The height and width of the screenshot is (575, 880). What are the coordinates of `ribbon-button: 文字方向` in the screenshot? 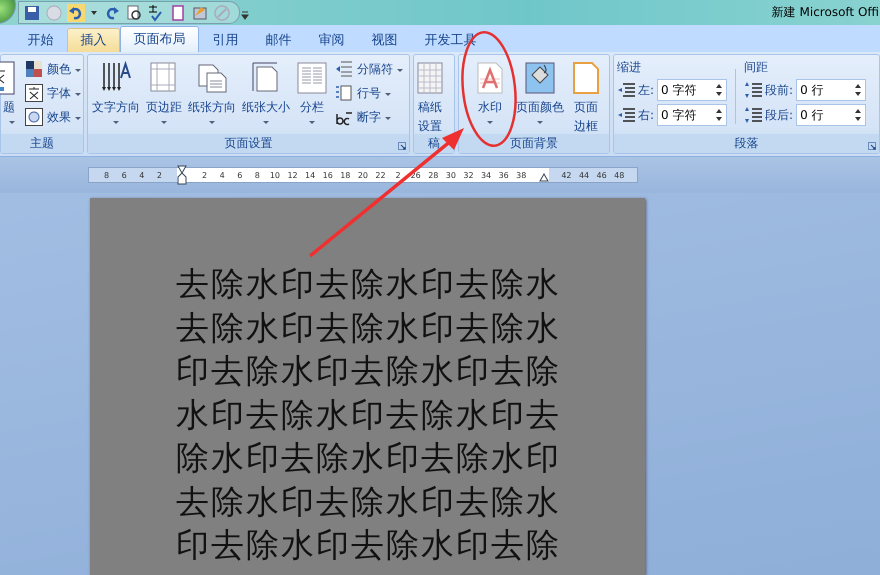 It's located at (116, 92).